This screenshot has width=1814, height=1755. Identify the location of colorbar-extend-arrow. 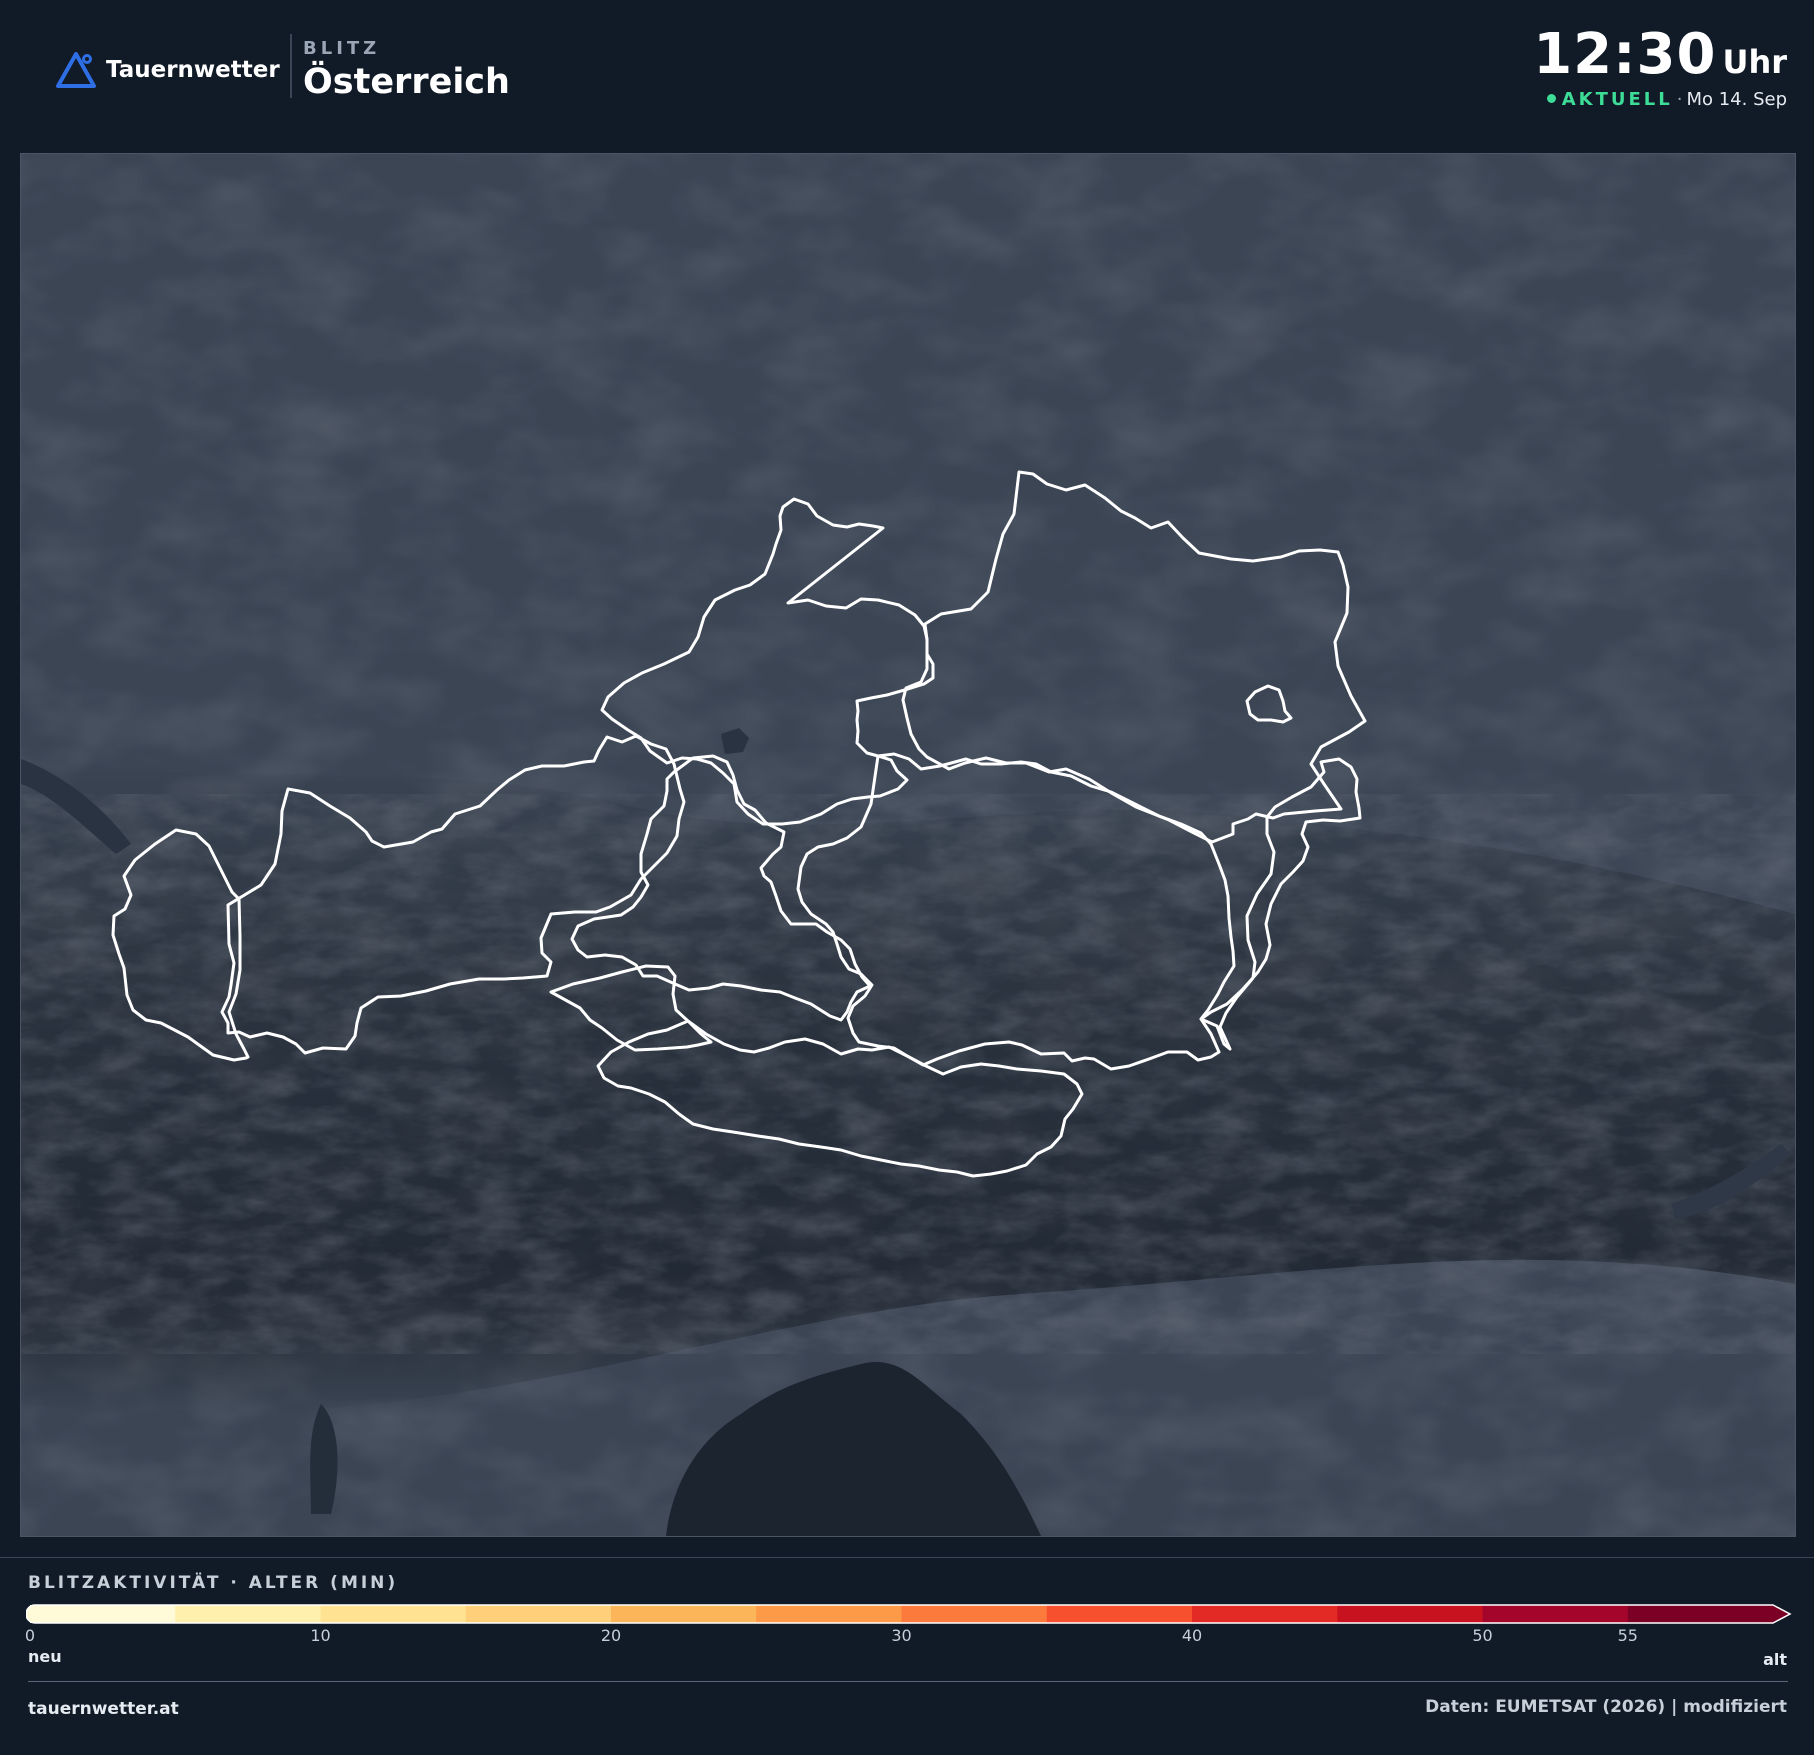
(1781, 1614).